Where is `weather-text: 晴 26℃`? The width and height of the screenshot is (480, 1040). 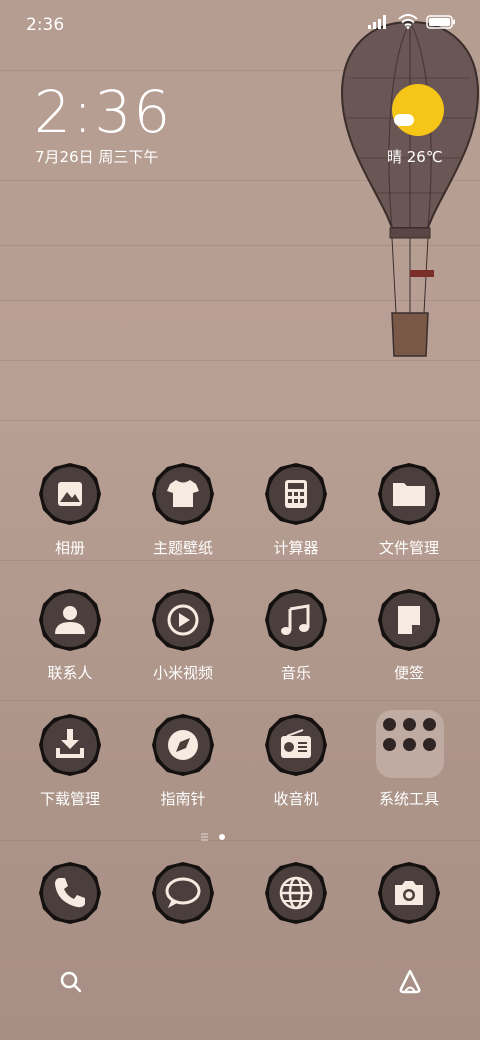 weather-text: 晴 26℃ is located at coordinates (415, 156).